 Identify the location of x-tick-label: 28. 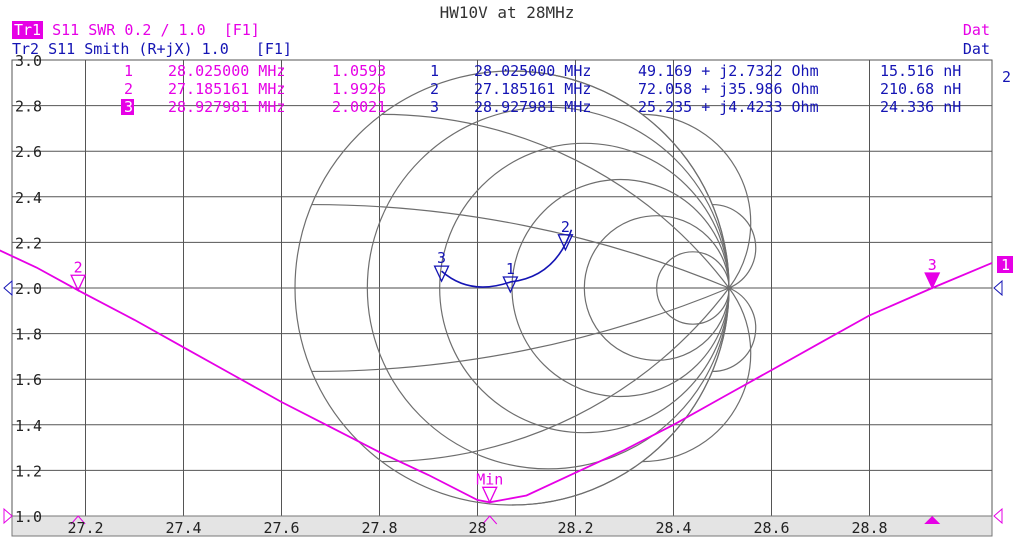
(477, 528).